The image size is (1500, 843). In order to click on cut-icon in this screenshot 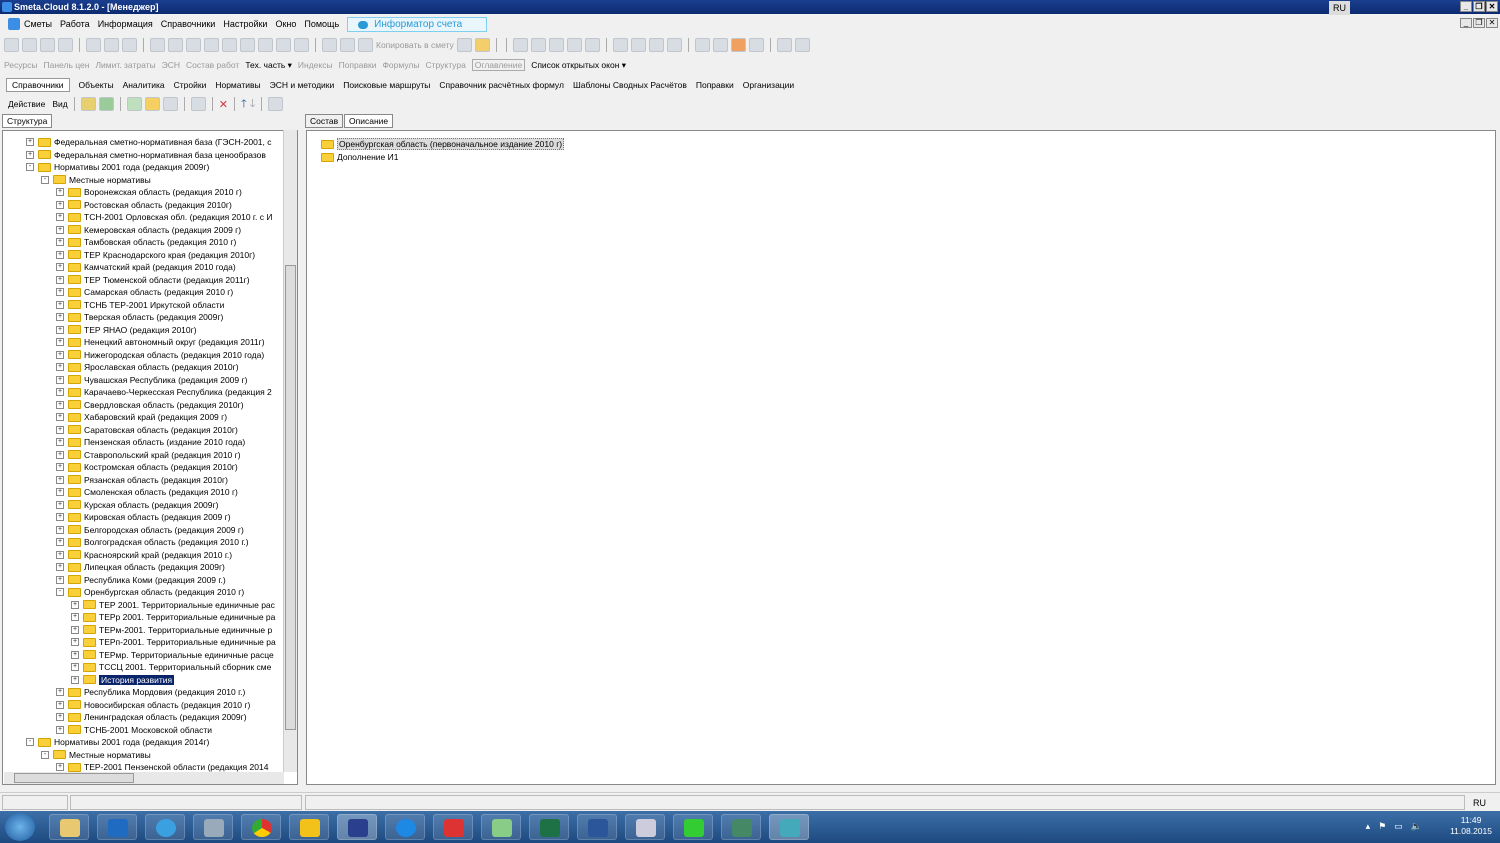, I will do `click(329, 45)`.